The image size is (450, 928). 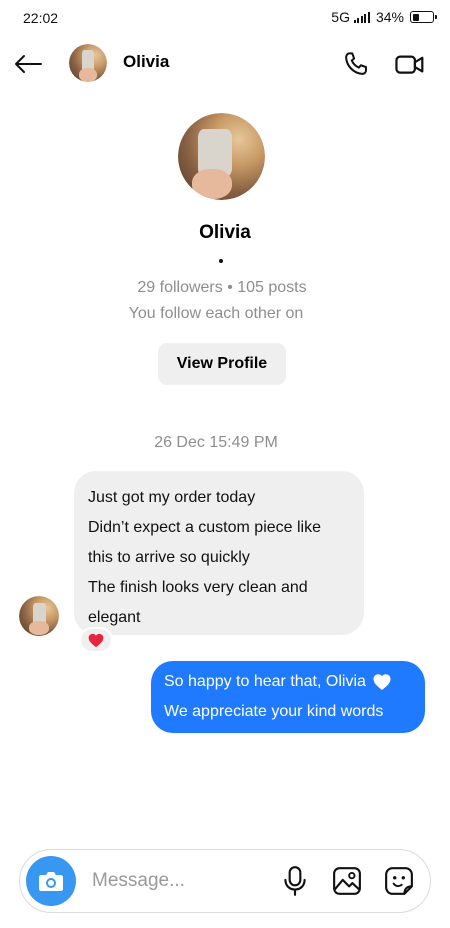 I want to click on message-line: So happy to hear that, Olivia, so click(x=265, y=681).